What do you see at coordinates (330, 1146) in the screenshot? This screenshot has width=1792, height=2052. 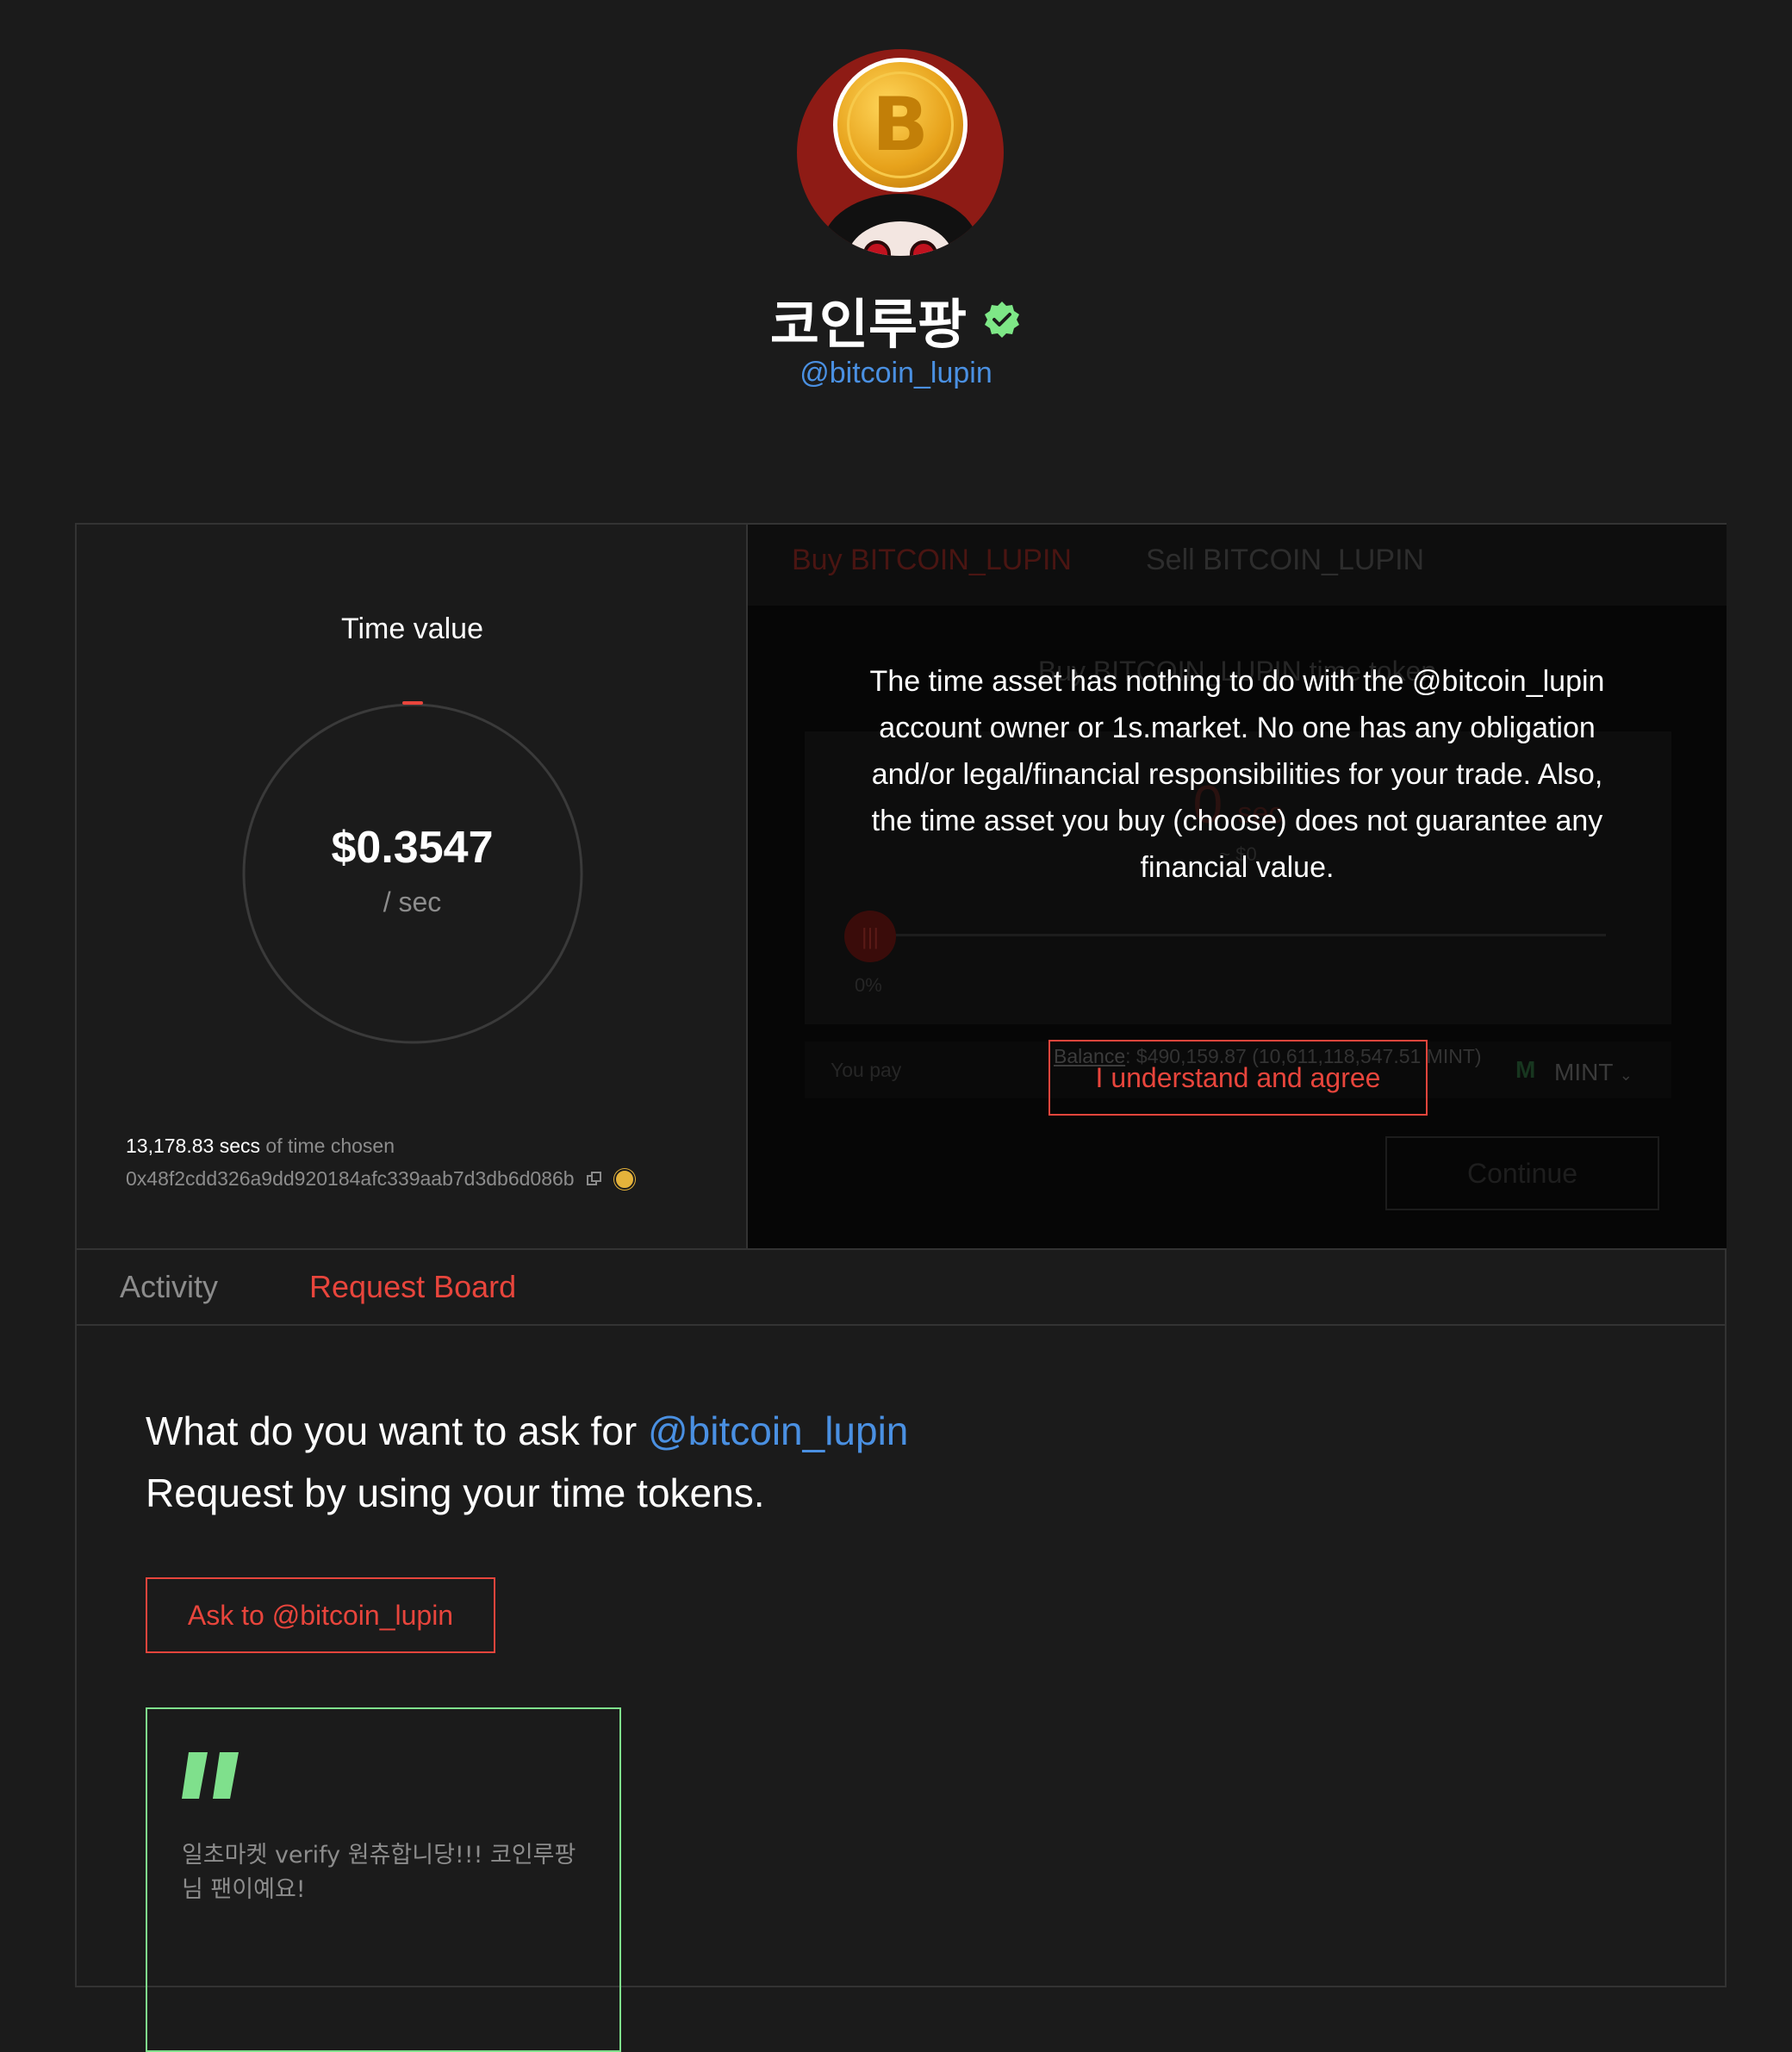 I see `time-chosen-suffix: of time chosen` at bounding box center [330, 1146].